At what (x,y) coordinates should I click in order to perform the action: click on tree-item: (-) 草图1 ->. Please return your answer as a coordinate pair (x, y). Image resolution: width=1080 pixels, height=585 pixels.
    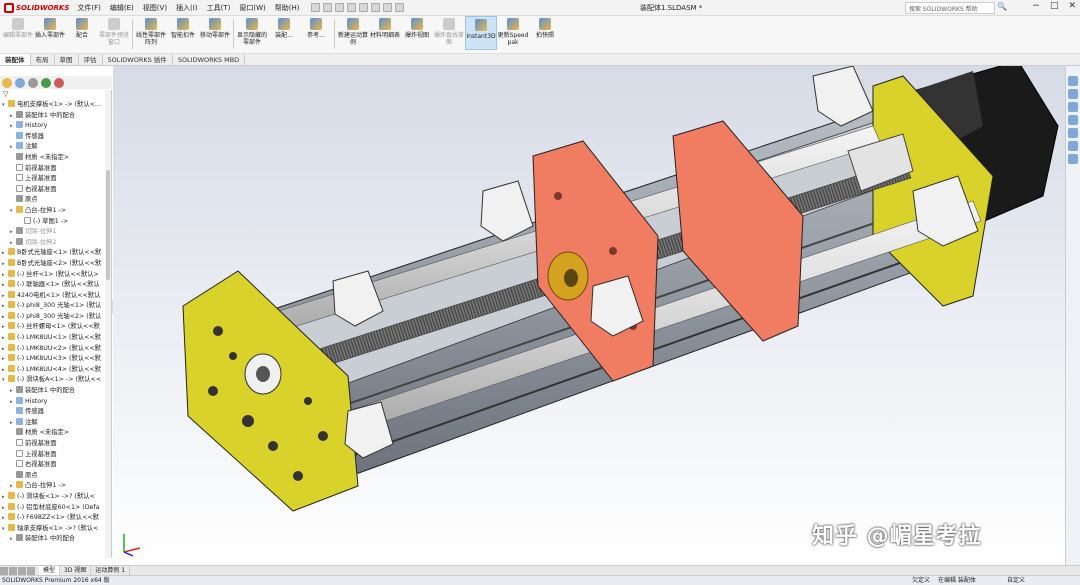
    Looking at the image, I should click on (55, 222).